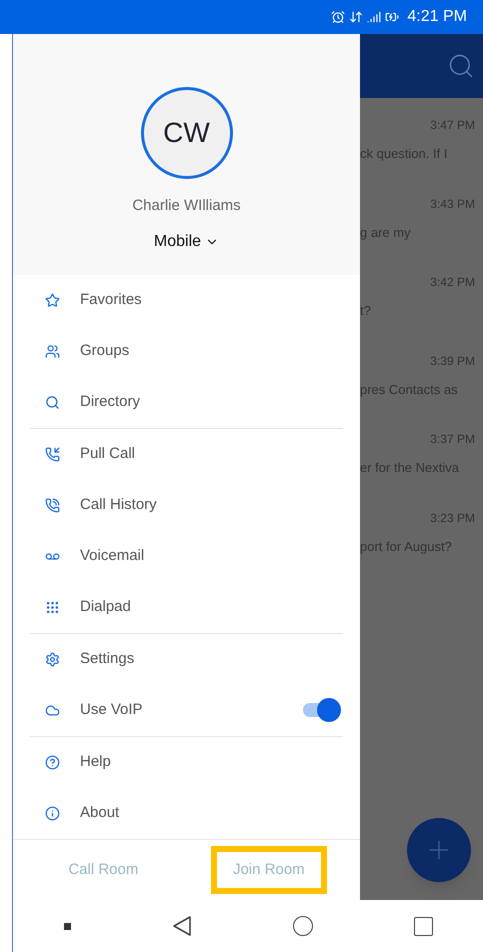 This screenshot has width=483, height=952. What do you see at coordinates (392, 17) in the screenshot?
I see `battery-icon` at bounding box center [392, 17].